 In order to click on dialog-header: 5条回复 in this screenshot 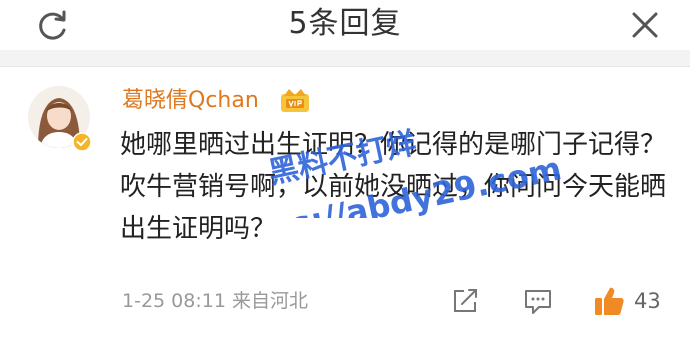, I will do `click(345, 25)`.